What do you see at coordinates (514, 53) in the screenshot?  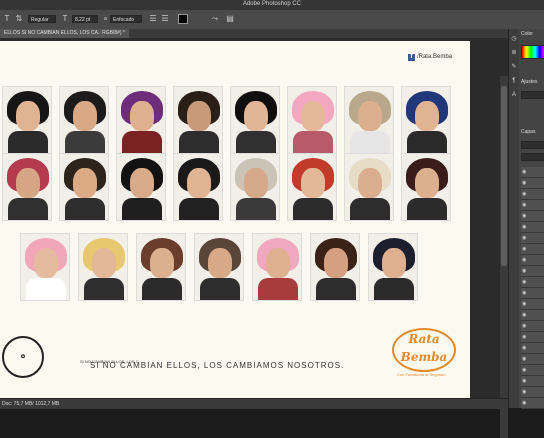 I see `properties-icon: ≣` at bounding box center [514, 53].